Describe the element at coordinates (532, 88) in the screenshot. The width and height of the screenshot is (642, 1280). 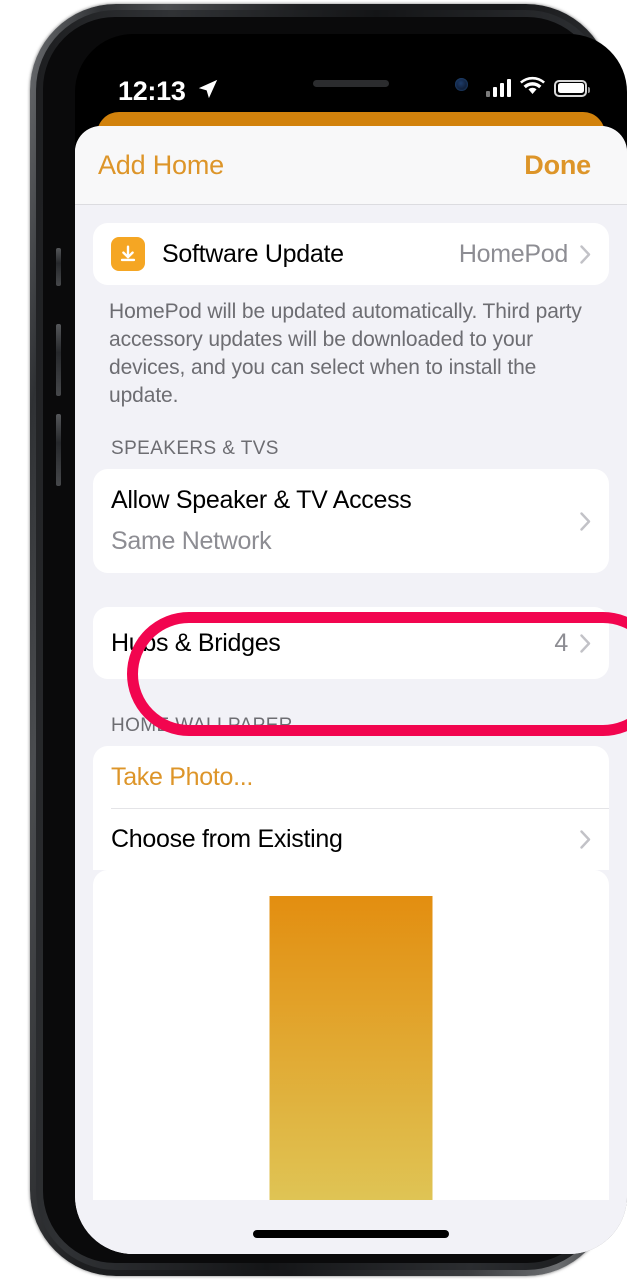
I see `wifi-icon` at that location.